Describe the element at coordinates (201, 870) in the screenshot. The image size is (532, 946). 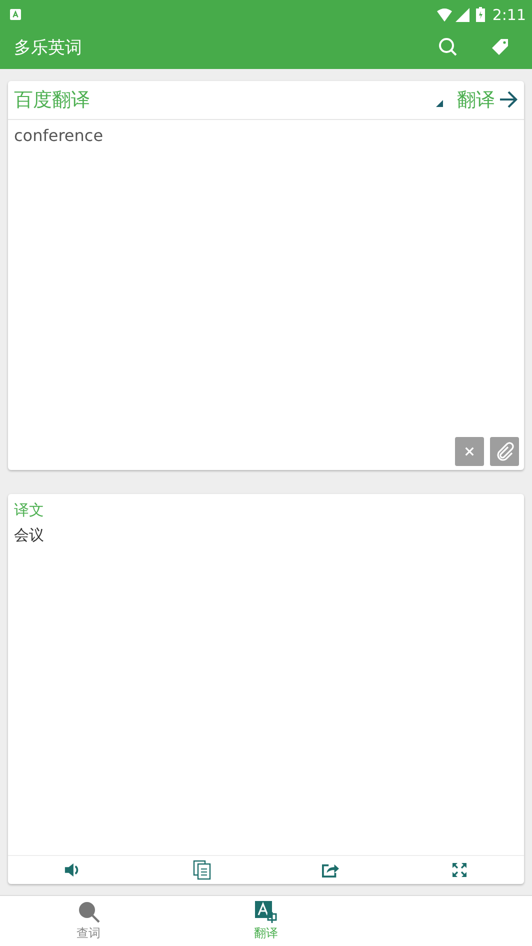
I see `copy-icon` at that location.